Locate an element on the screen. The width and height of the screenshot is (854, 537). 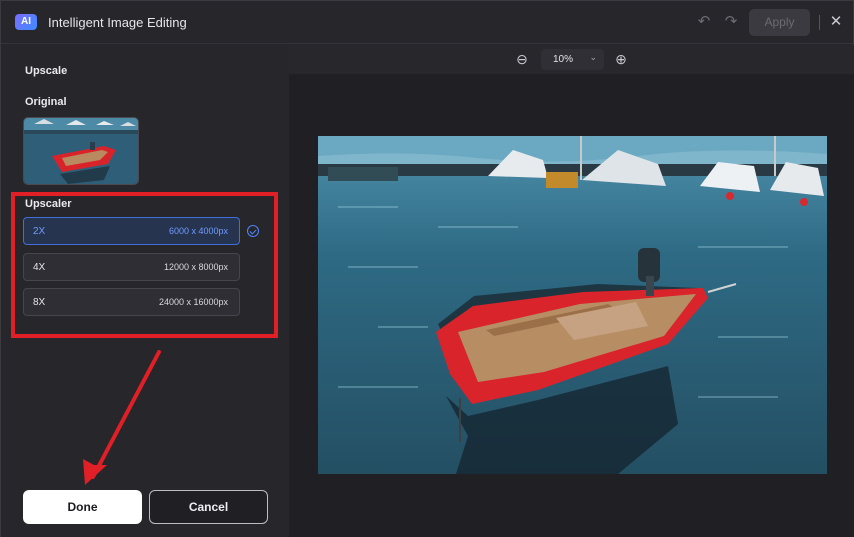
option-size: 6000 x 4000px is located at coordinates (198, 231).